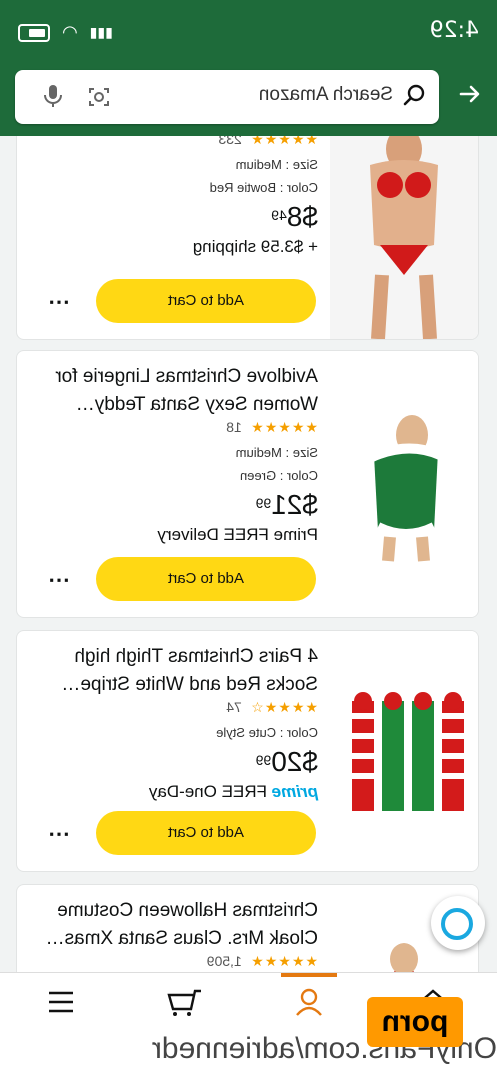 This screenshot has width=497, height=1077. I want to click on search-header: Search Amazon, so click(248, 101).